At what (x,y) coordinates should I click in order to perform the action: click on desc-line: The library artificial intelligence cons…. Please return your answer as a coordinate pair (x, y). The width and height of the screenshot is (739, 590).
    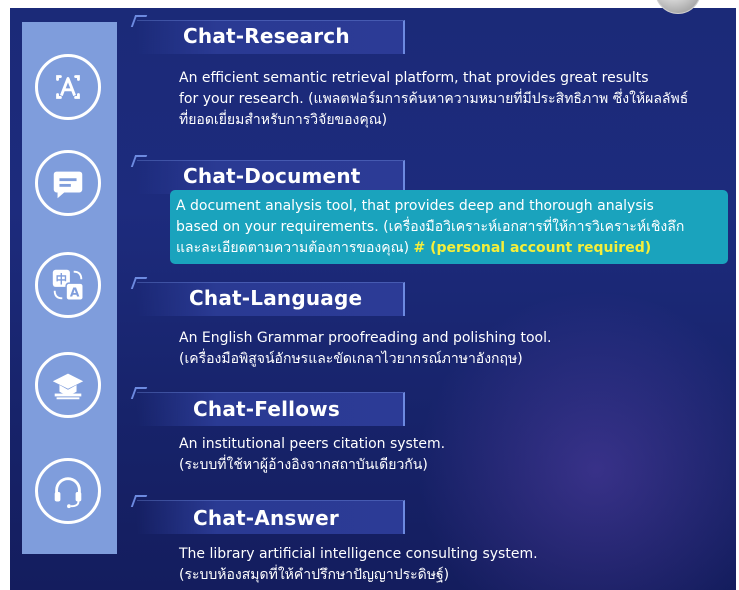
    Looking at the image, I should click on (358, 554).